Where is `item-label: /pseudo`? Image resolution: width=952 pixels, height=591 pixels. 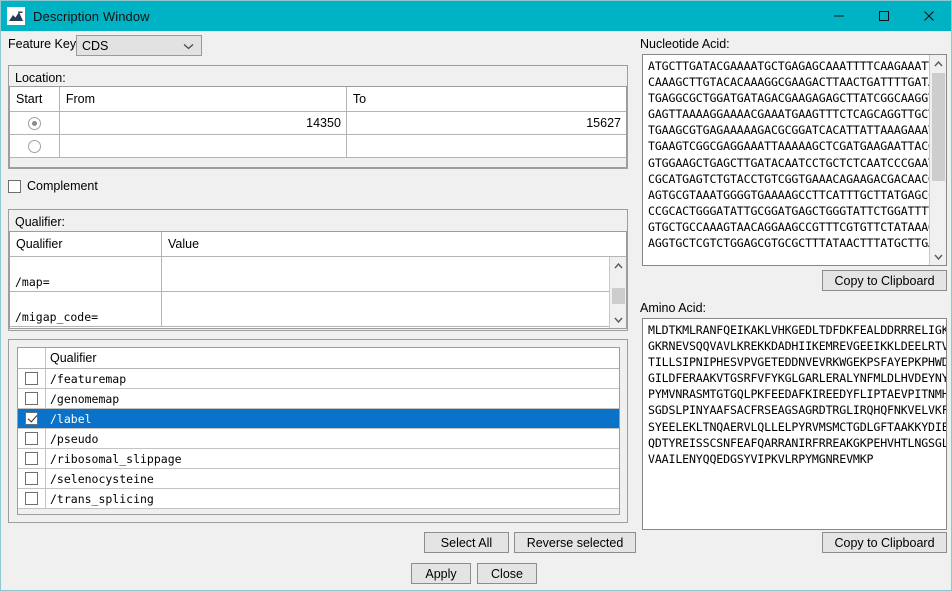
item-label: /pseudo is located at coordinates (74, 438).